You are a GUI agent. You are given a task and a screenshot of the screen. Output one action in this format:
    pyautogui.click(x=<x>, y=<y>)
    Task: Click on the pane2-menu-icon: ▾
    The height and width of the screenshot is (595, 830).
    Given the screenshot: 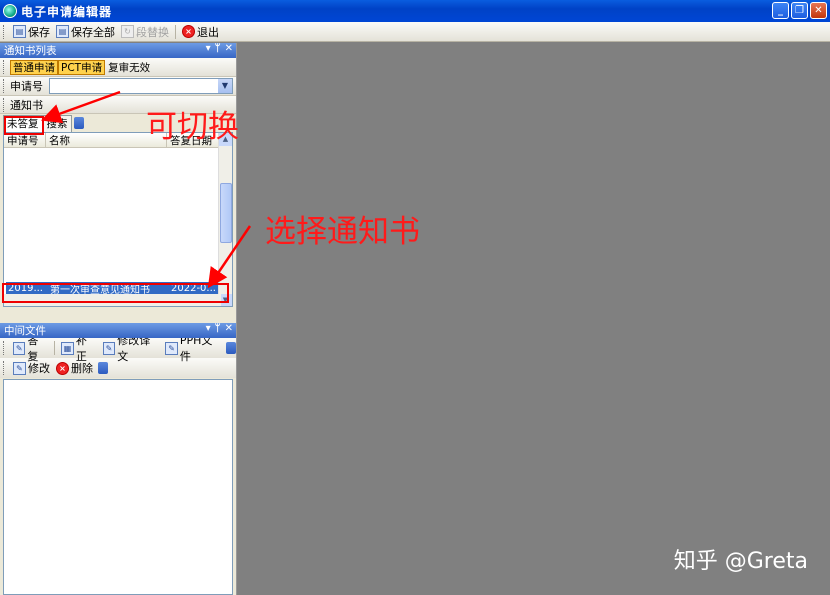 What is the action you would take?
    pyautogui.click(x=208, y=328)
    